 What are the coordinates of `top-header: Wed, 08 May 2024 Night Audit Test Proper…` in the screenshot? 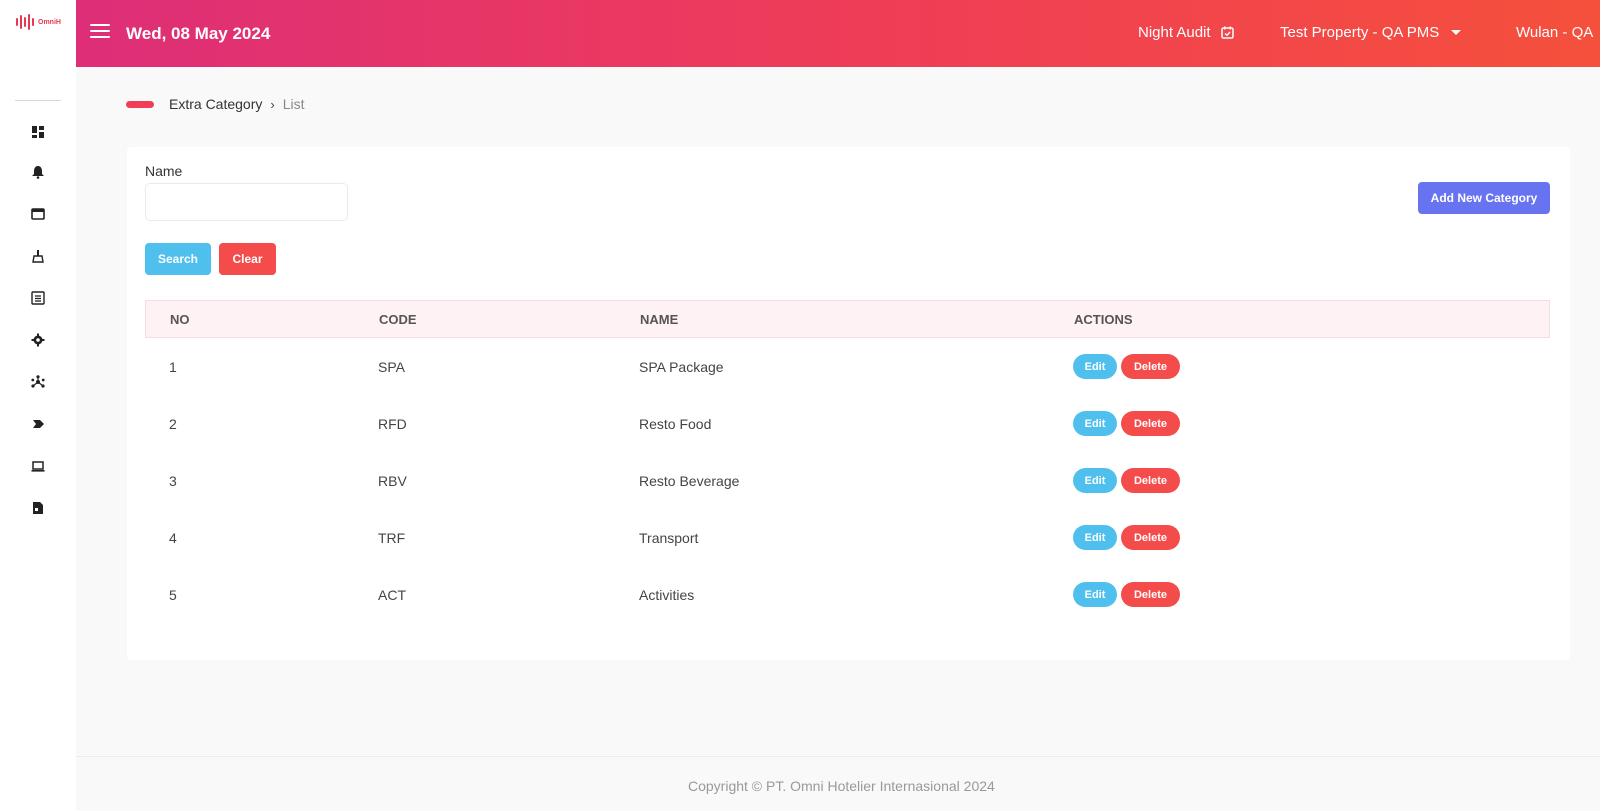 It's located at (838, 33).